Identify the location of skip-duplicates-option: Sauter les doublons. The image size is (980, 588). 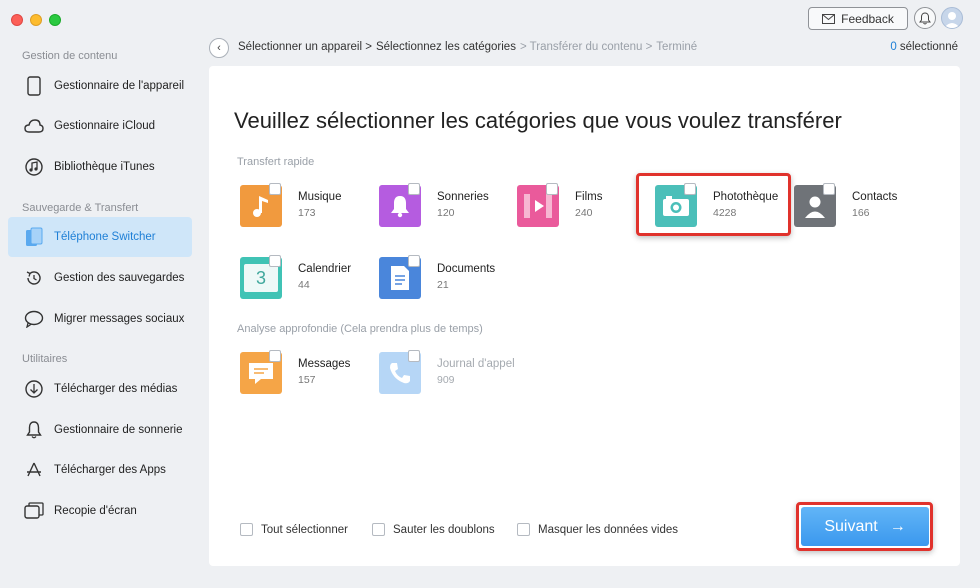
(433, 529).